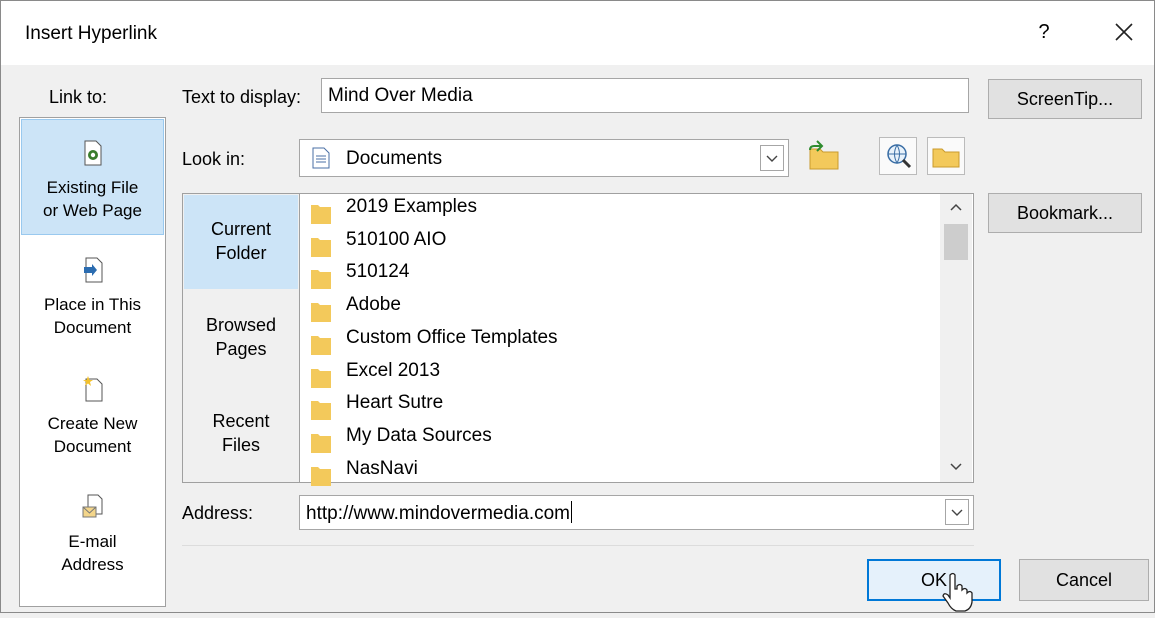 The width and height of the screenshot is (1155, 618). What do you see at coordinates (92, 392) in the screenshot?
I see `new-document-icon` at bounding box center [92, 392].